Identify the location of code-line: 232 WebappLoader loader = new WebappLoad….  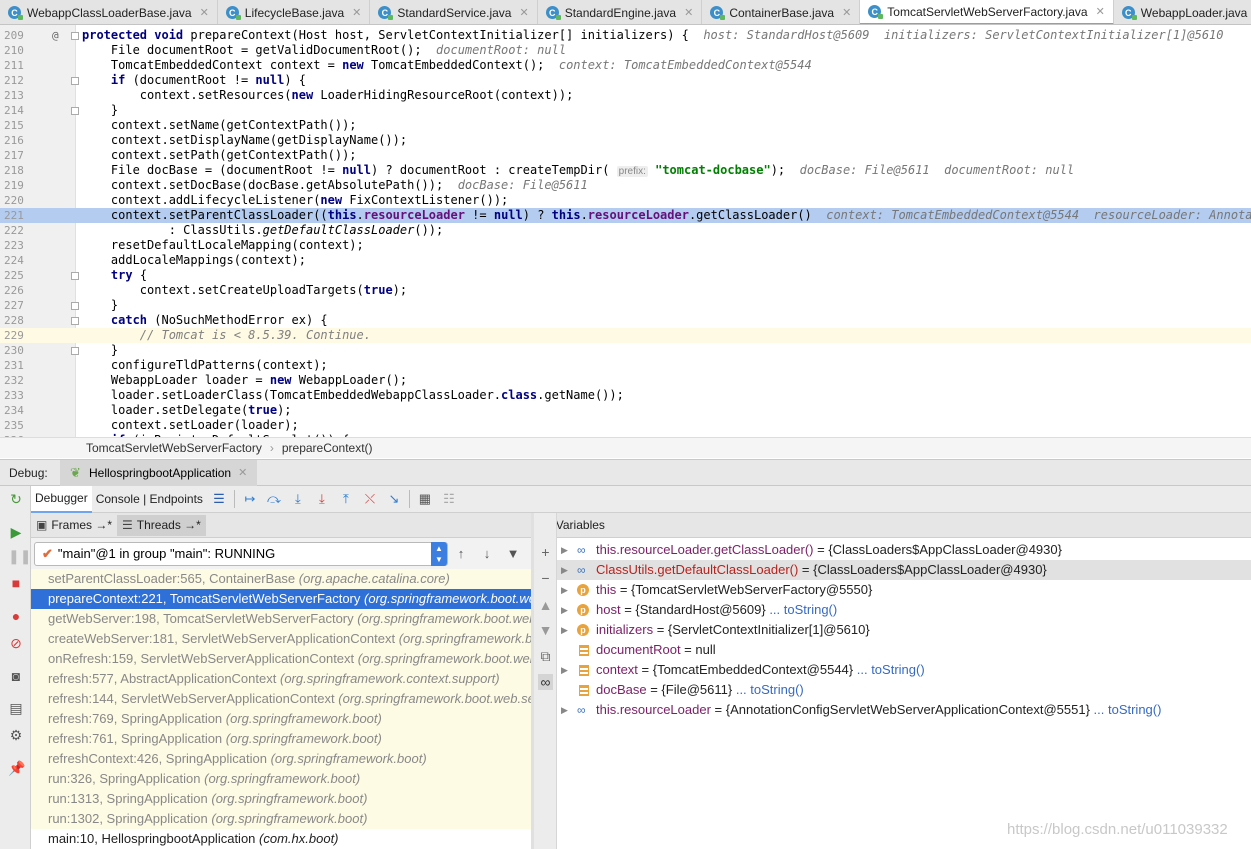
(625, 380).